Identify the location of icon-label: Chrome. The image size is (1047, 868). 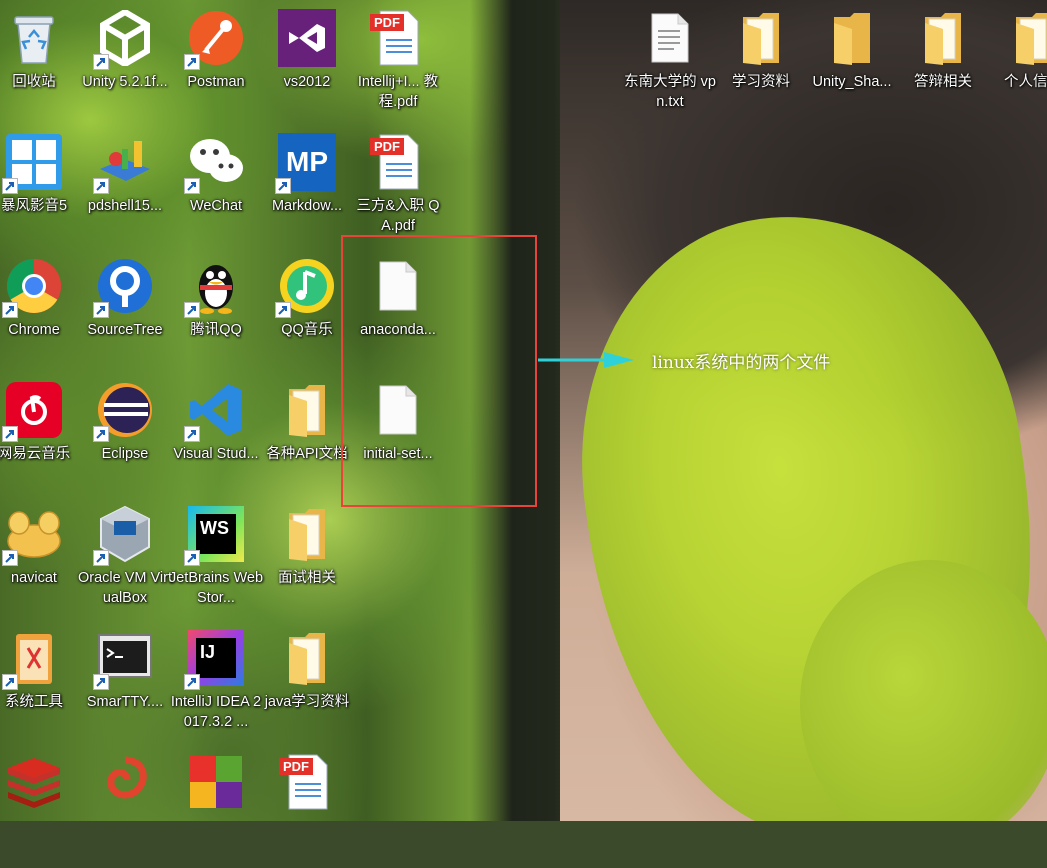
(41, 330).